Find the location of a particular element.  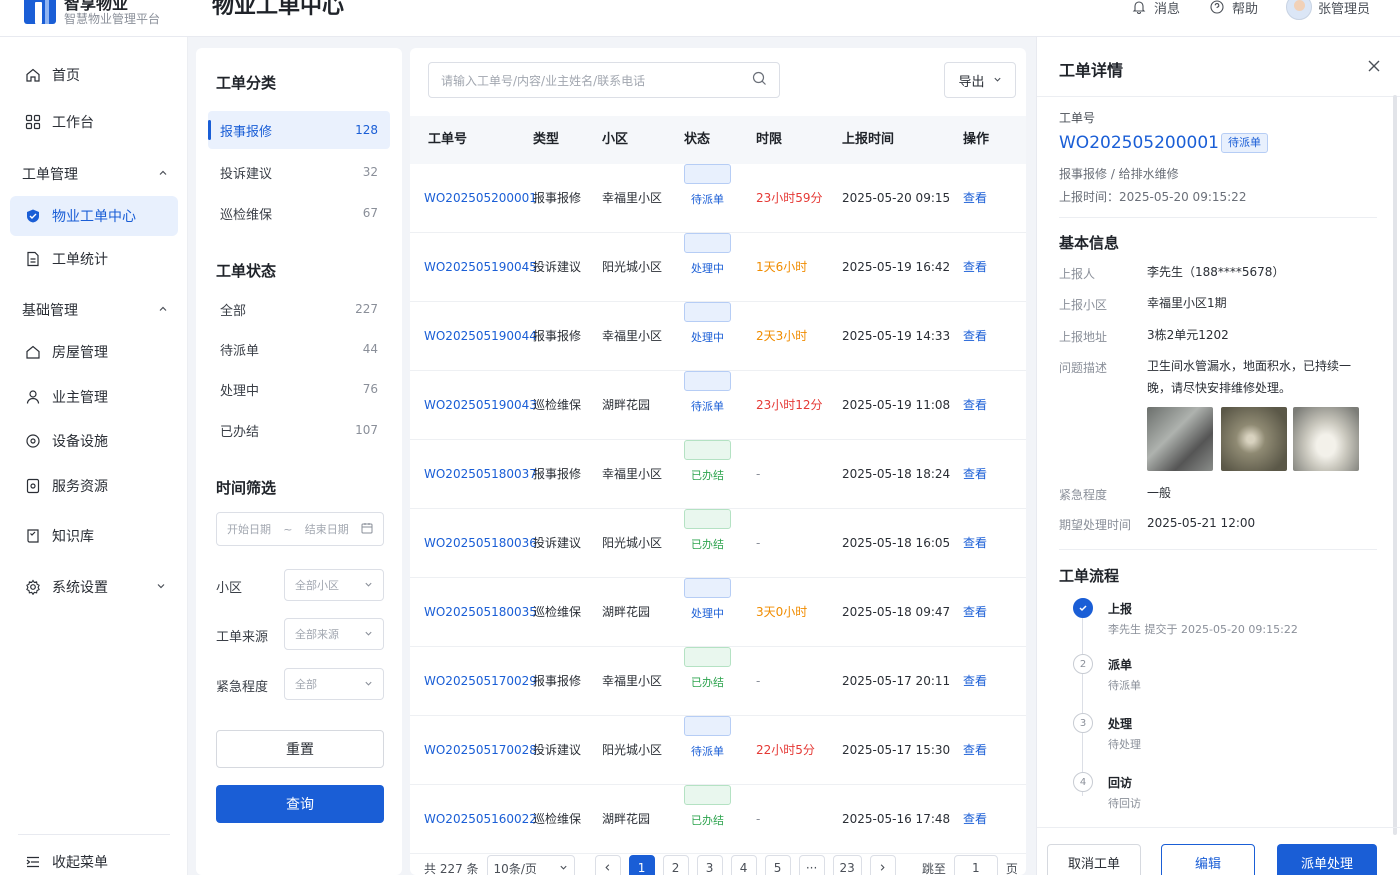

sidebar-item-owners: 业主管理 is located at coordinates (94, 397).